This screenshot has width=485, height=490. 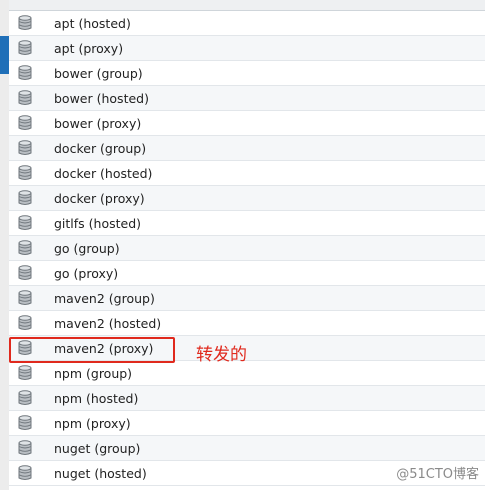 What do you see at coordinates (247, 448) in the screenshot?
I see `table-row: nuget (group)` at bounding box center [247, 448].